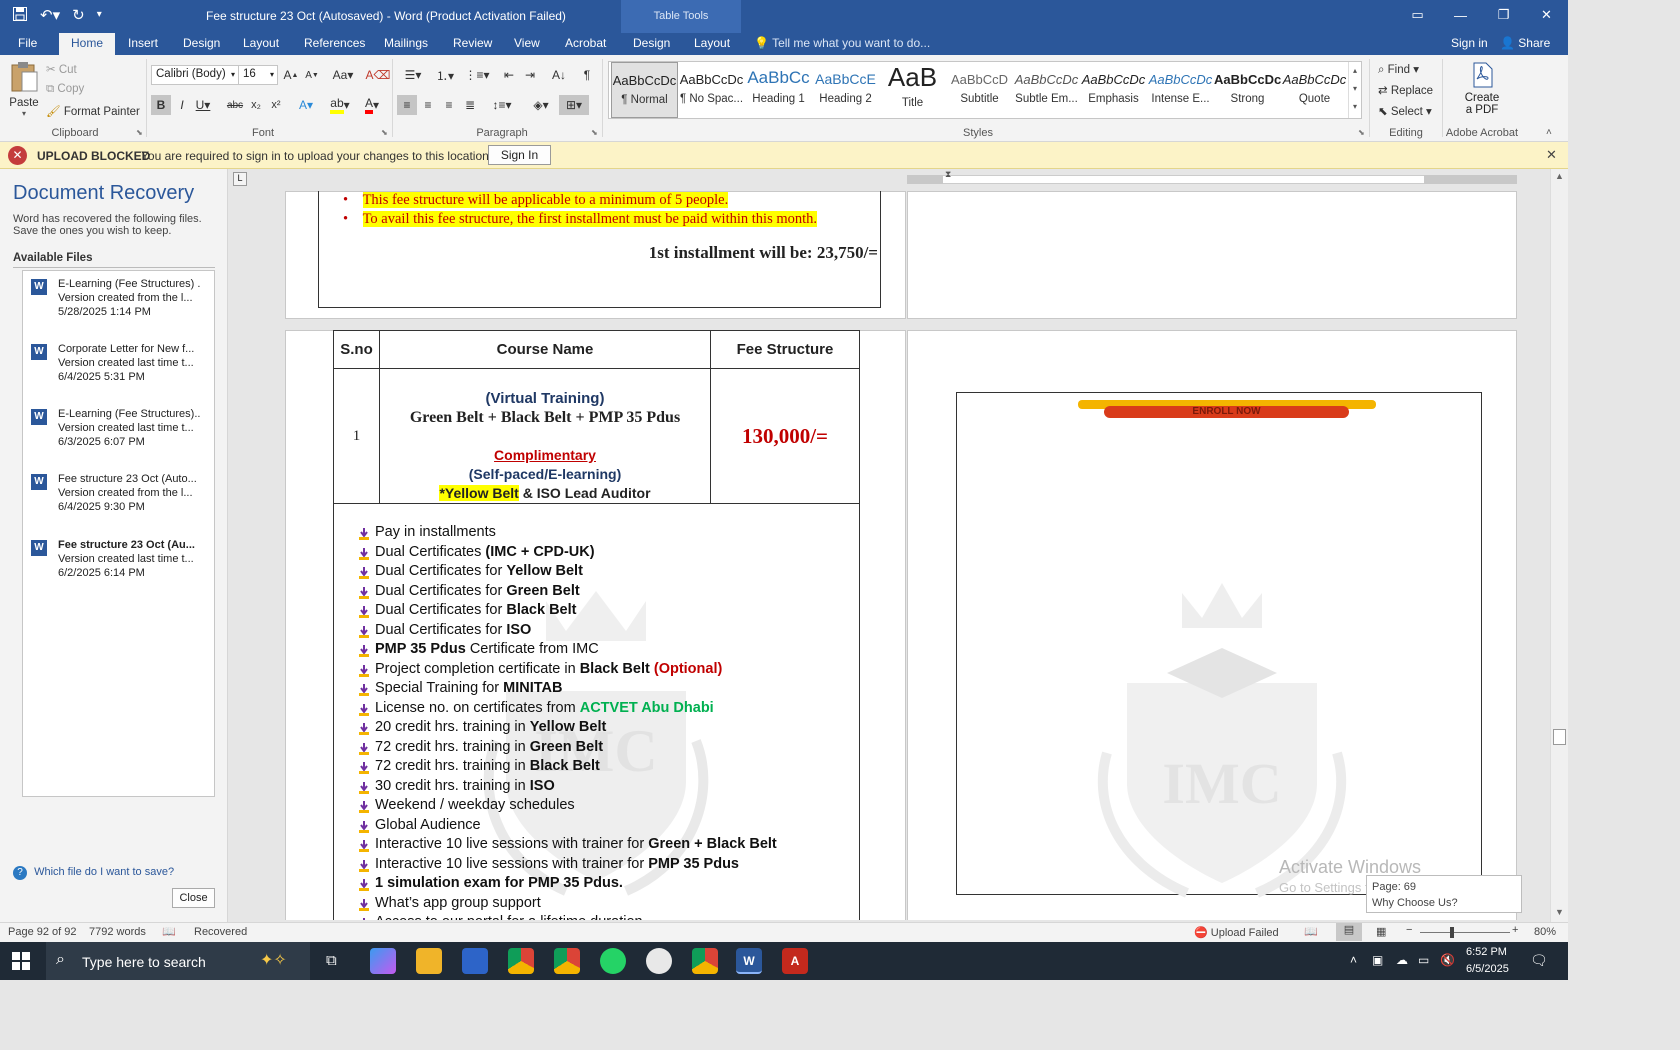  What do you see at coordinates (1515, 930) in the screenshot?
I see `zoom-in-icon: +` at bounding box center [1515, 930].